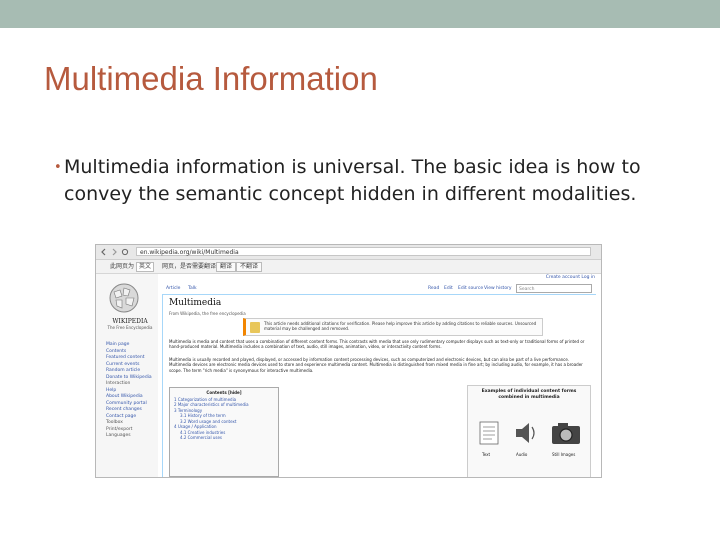 The image size is (720, 540). What do you see at coordinates (360, 14) in the screenshot?
I see `top-accent-bar` at bounding box center [360, 14].